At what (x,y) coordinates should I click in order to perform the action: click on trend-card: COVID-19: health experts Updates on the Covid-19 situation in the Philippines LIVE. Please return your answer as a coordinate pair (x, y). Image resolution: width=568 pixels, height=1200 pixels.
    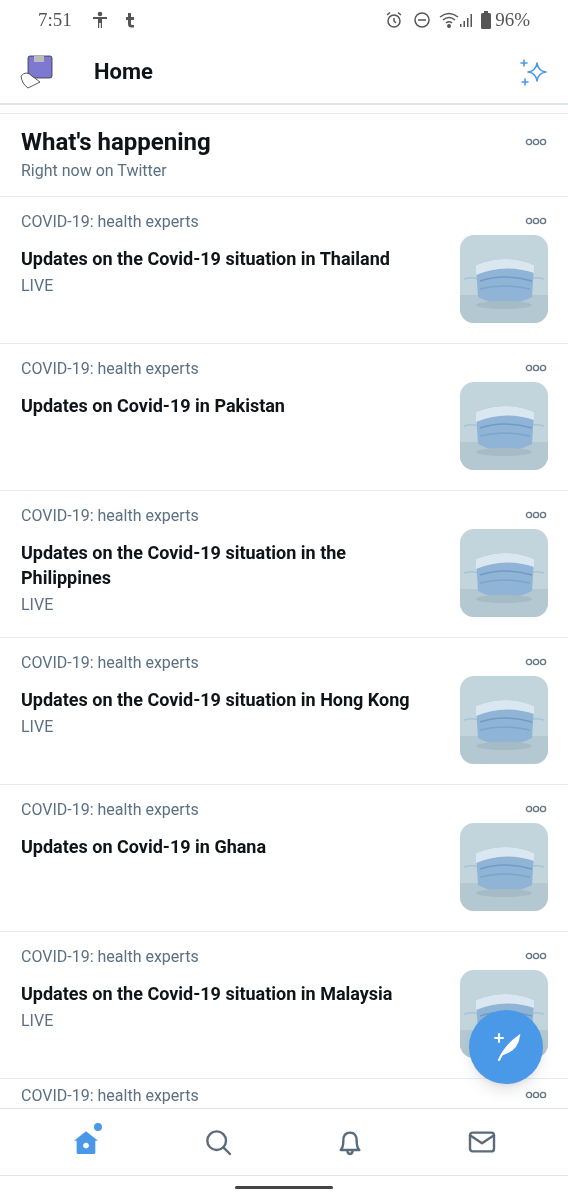
    Looking at the image, I should click on (284, 564).